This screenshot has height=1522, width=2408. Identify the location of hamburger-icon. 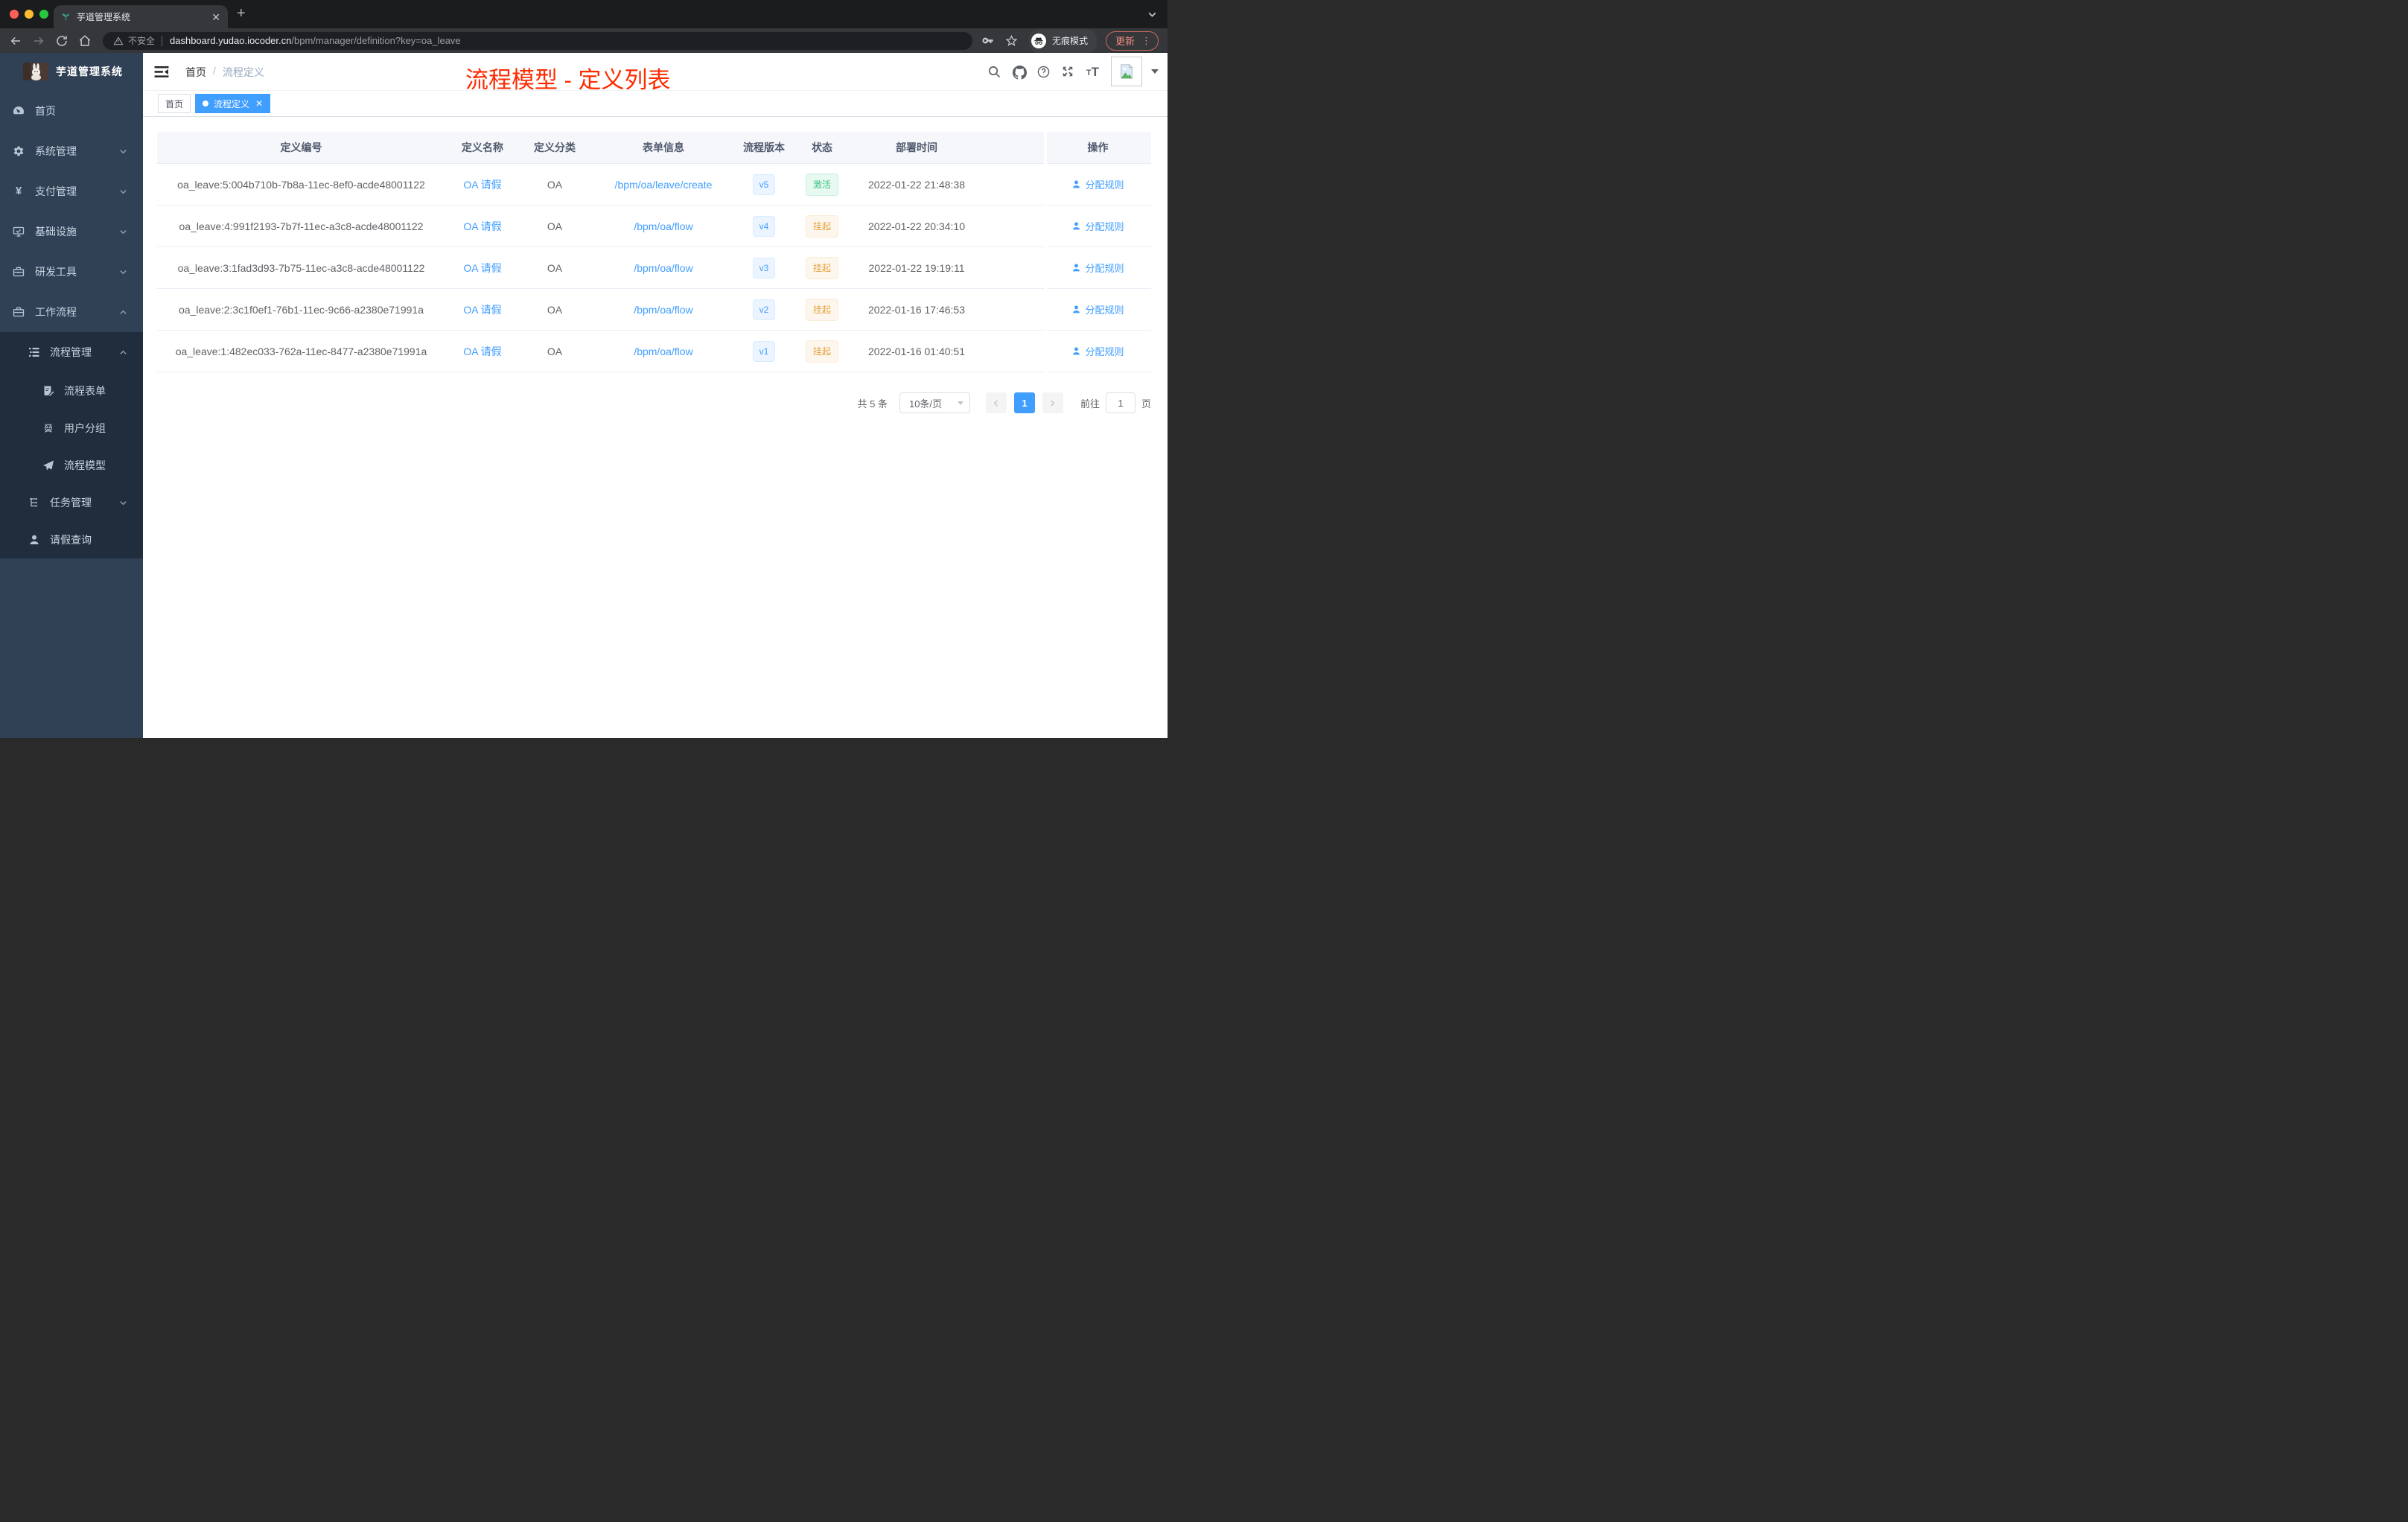
(161, 72).